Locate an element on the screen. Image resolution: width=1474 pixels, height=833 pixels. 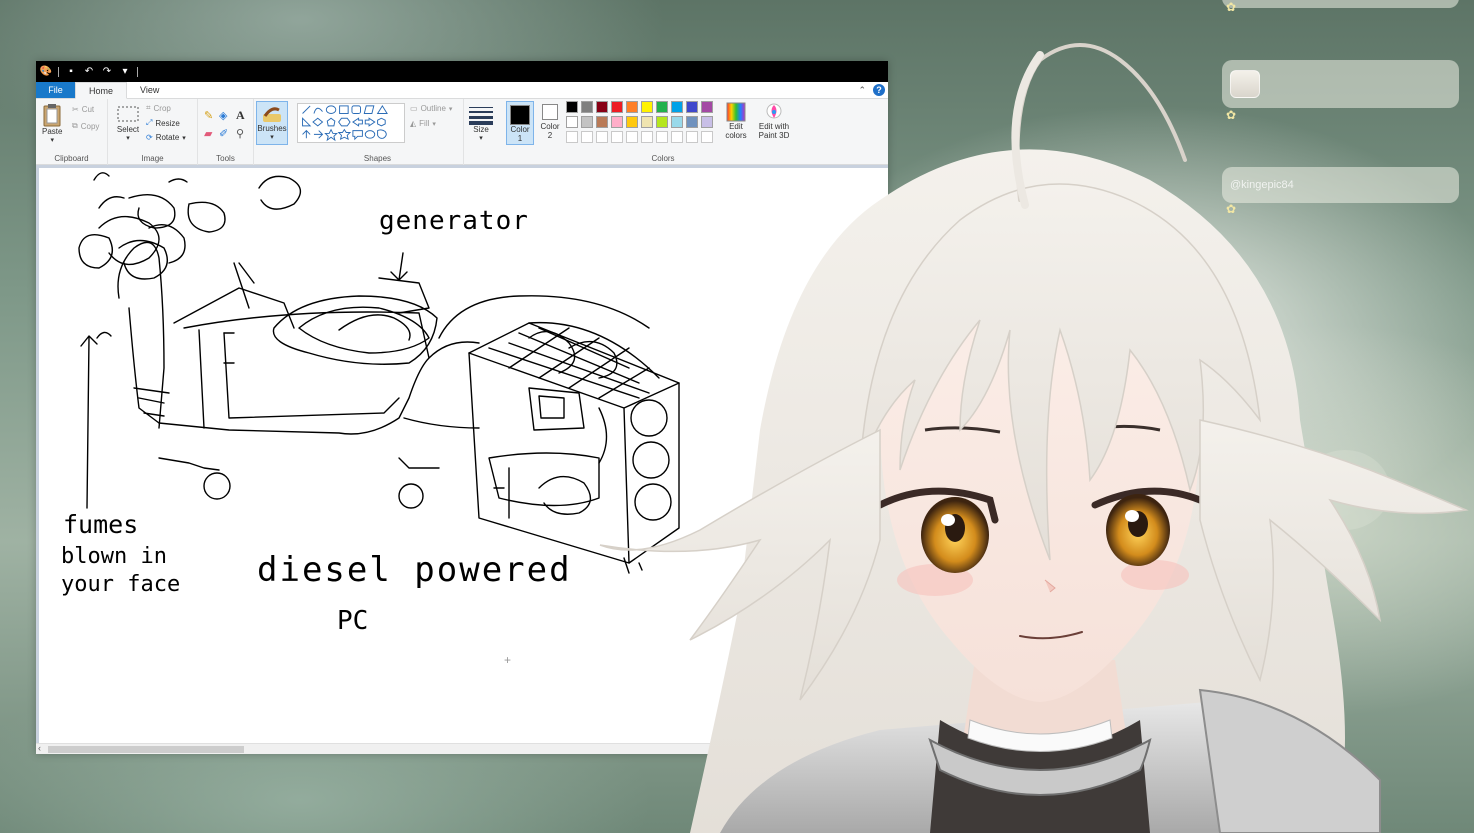
color-picker-icon: ✐ is located at coordinates (223, 133).